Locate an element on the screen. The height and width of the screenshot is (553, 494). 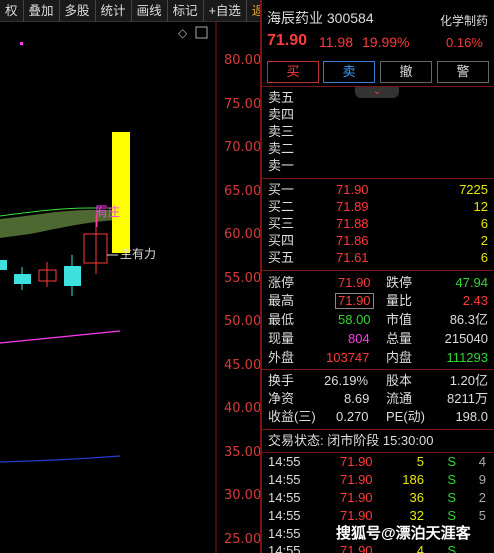
limit-up-candle is located at coordinates (121, 192).